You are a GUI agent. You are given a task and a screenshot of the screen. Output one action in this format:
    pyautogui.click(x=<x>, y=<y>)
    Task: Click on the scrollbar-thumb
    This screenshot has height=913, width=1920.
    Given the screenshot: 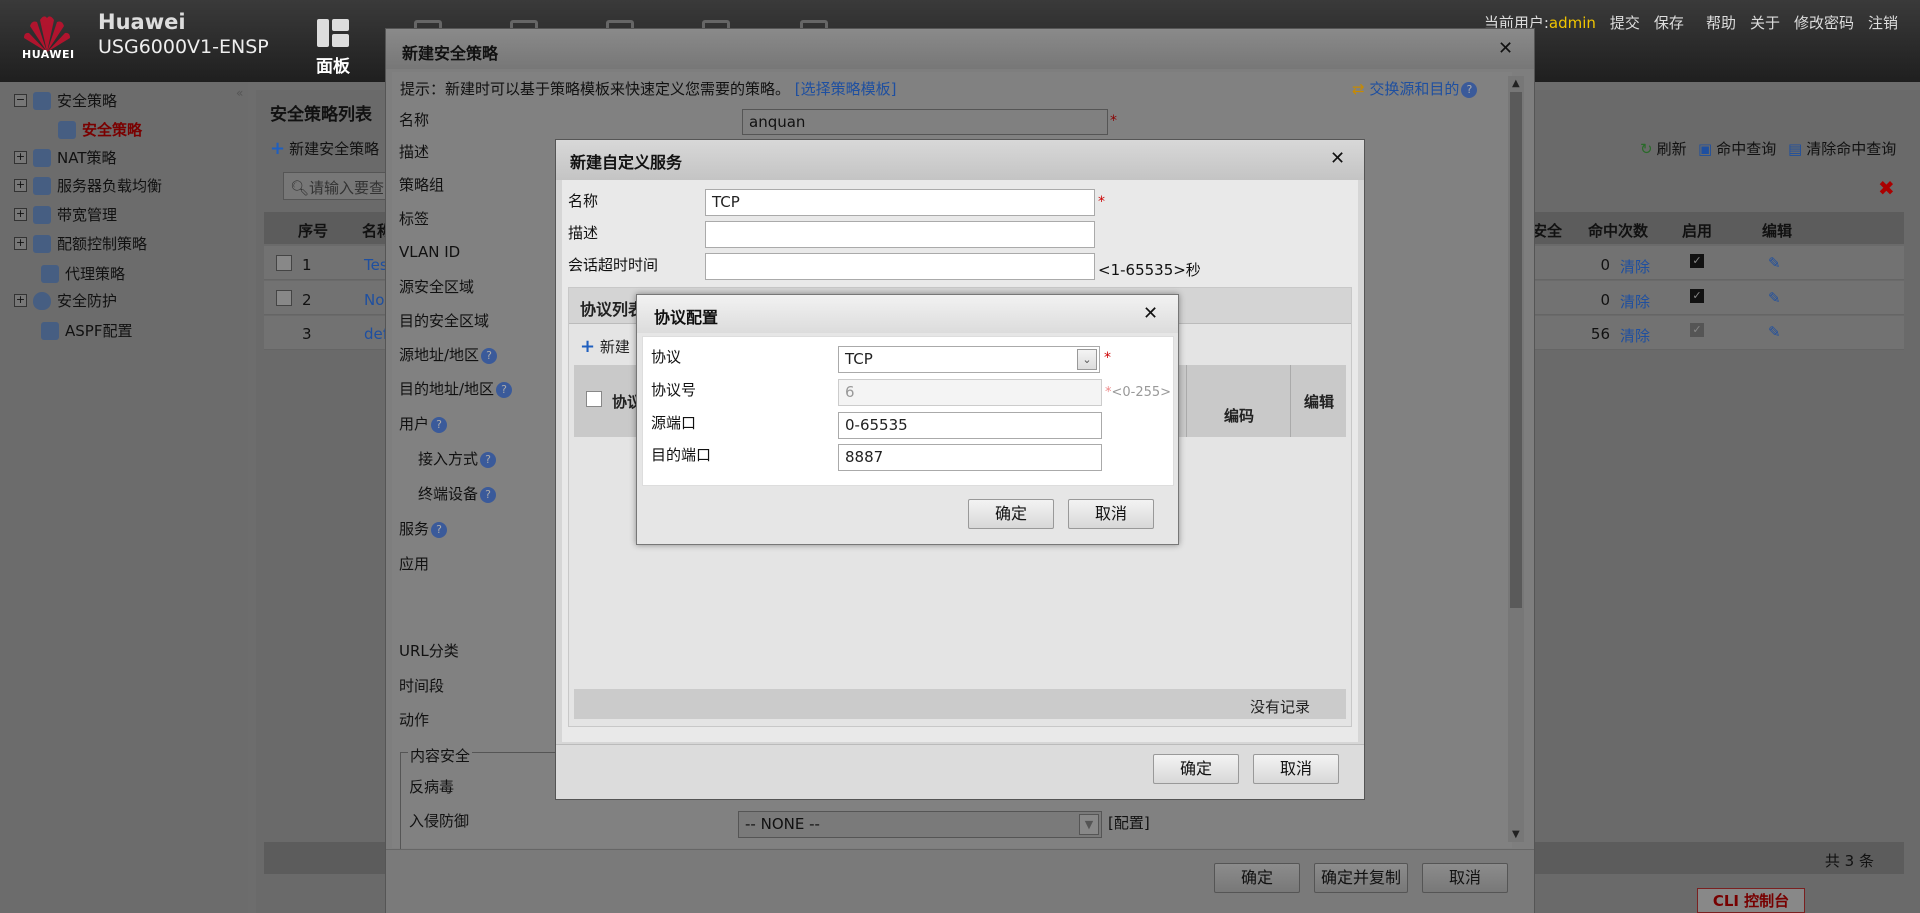 What is the action you would take?
    pyautogui.click(x=1516, y=350)
    